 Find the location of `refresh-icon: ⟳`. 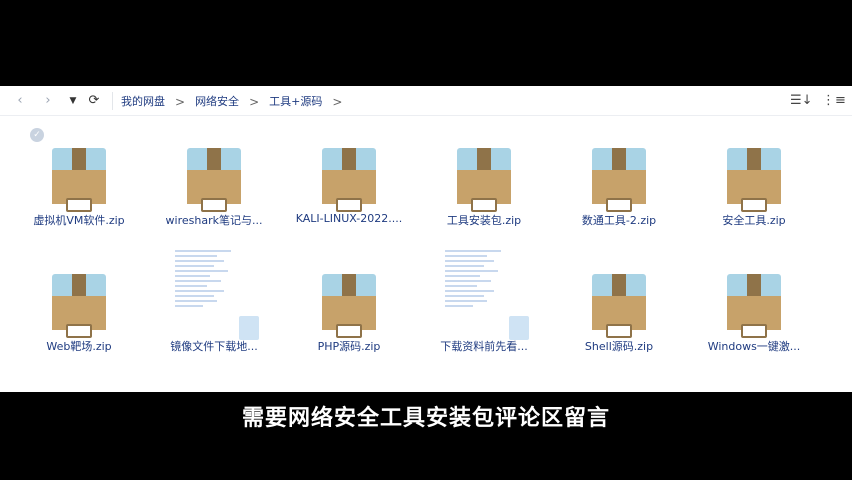

refresh-icon: ⟳ is located at coordinates (94, 101).